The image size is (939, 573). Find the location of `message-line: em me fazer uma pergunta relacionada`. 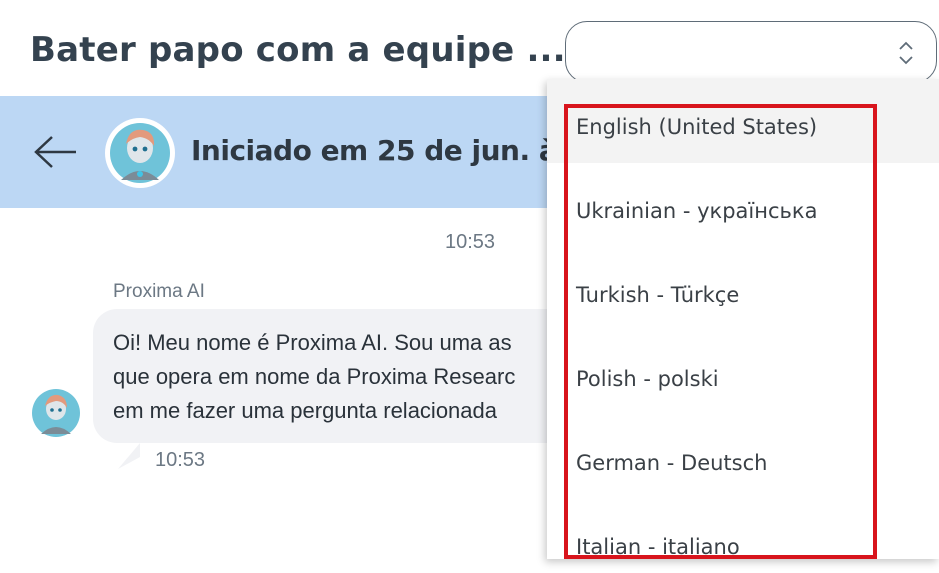

message-line: em me fazer uma pergunta relacionada is located at coordinates (305, 410).